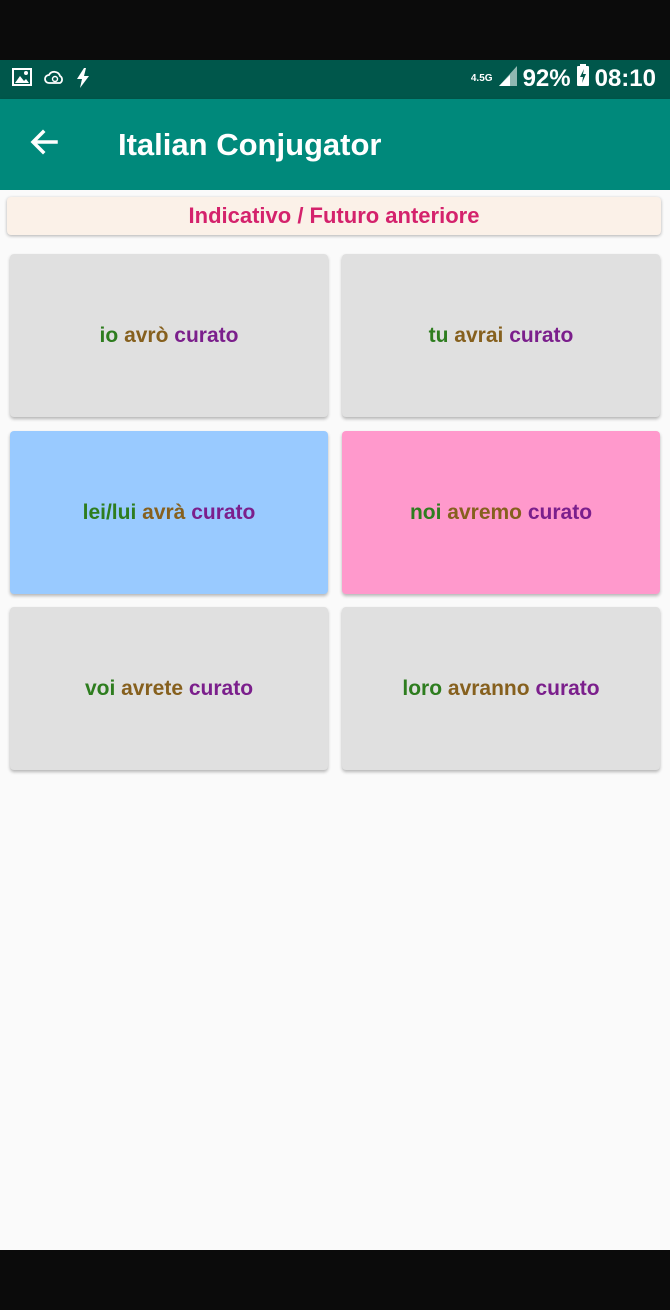  I want to click on back-arrow-icon, so click(44, 146).